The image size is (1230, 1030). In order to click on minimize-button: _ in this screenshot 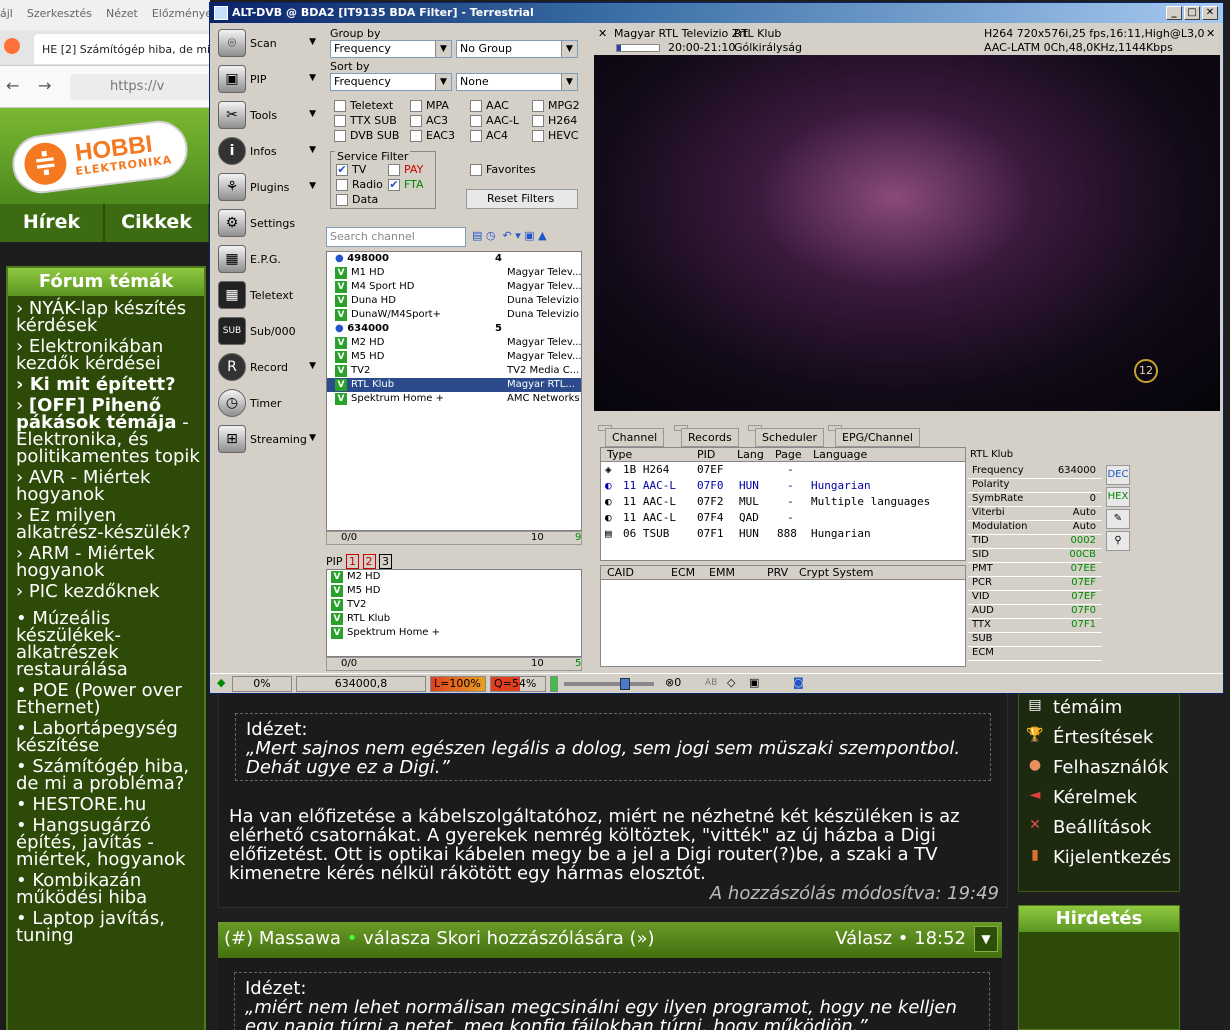, I will do `click(1174, 13)`.